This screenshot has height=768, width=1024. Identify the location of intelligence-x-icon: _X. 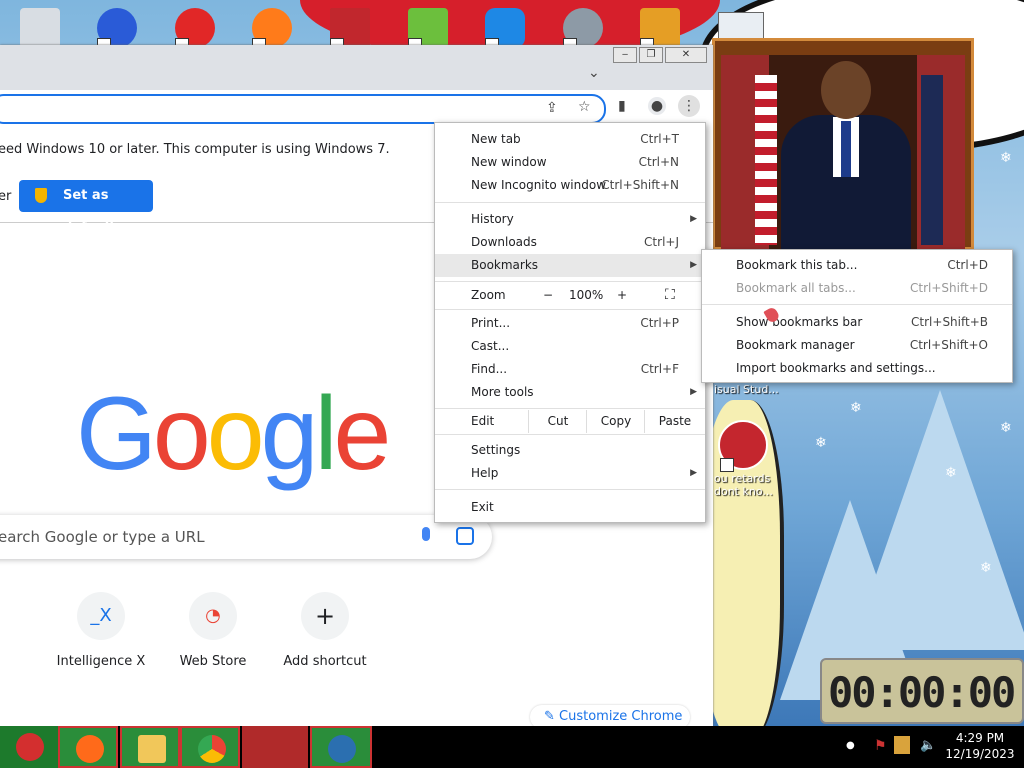
(101, 616).